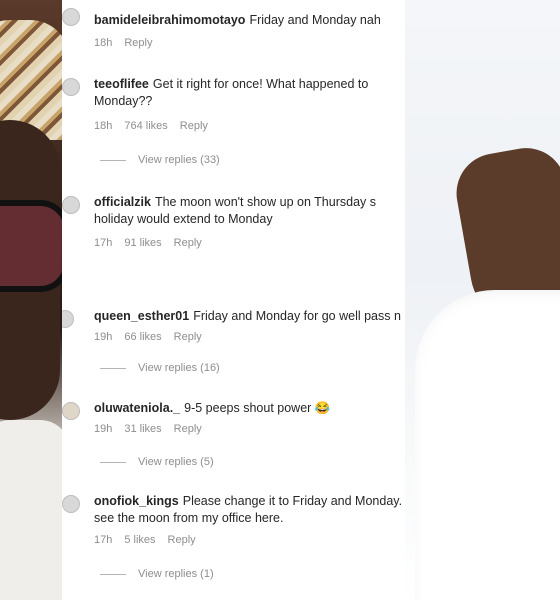 The height and width of the screenshot is (600, 560). What do you see at coordinates (183, 219) in the screenshot?
I see `comment-text-continued: holiday would extend to Monday` at bounding box center [183, 219].